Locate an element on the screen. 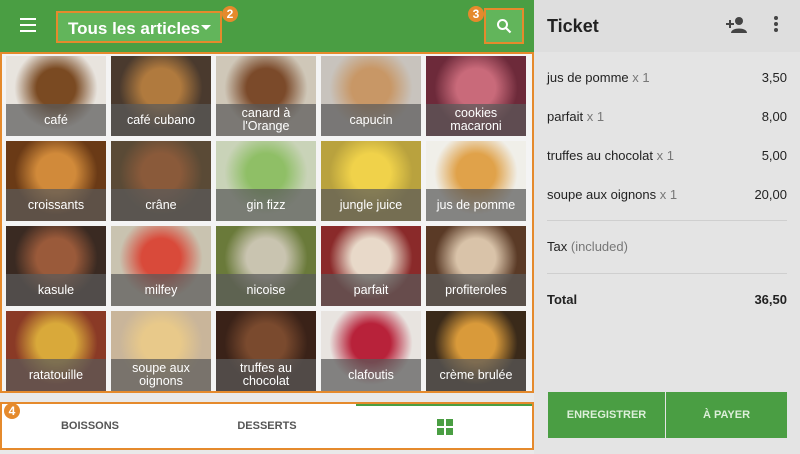 This screenshot has width=800, height=454. ticket-line-name: truffes au chocolat is located at coordinates (600, 155).